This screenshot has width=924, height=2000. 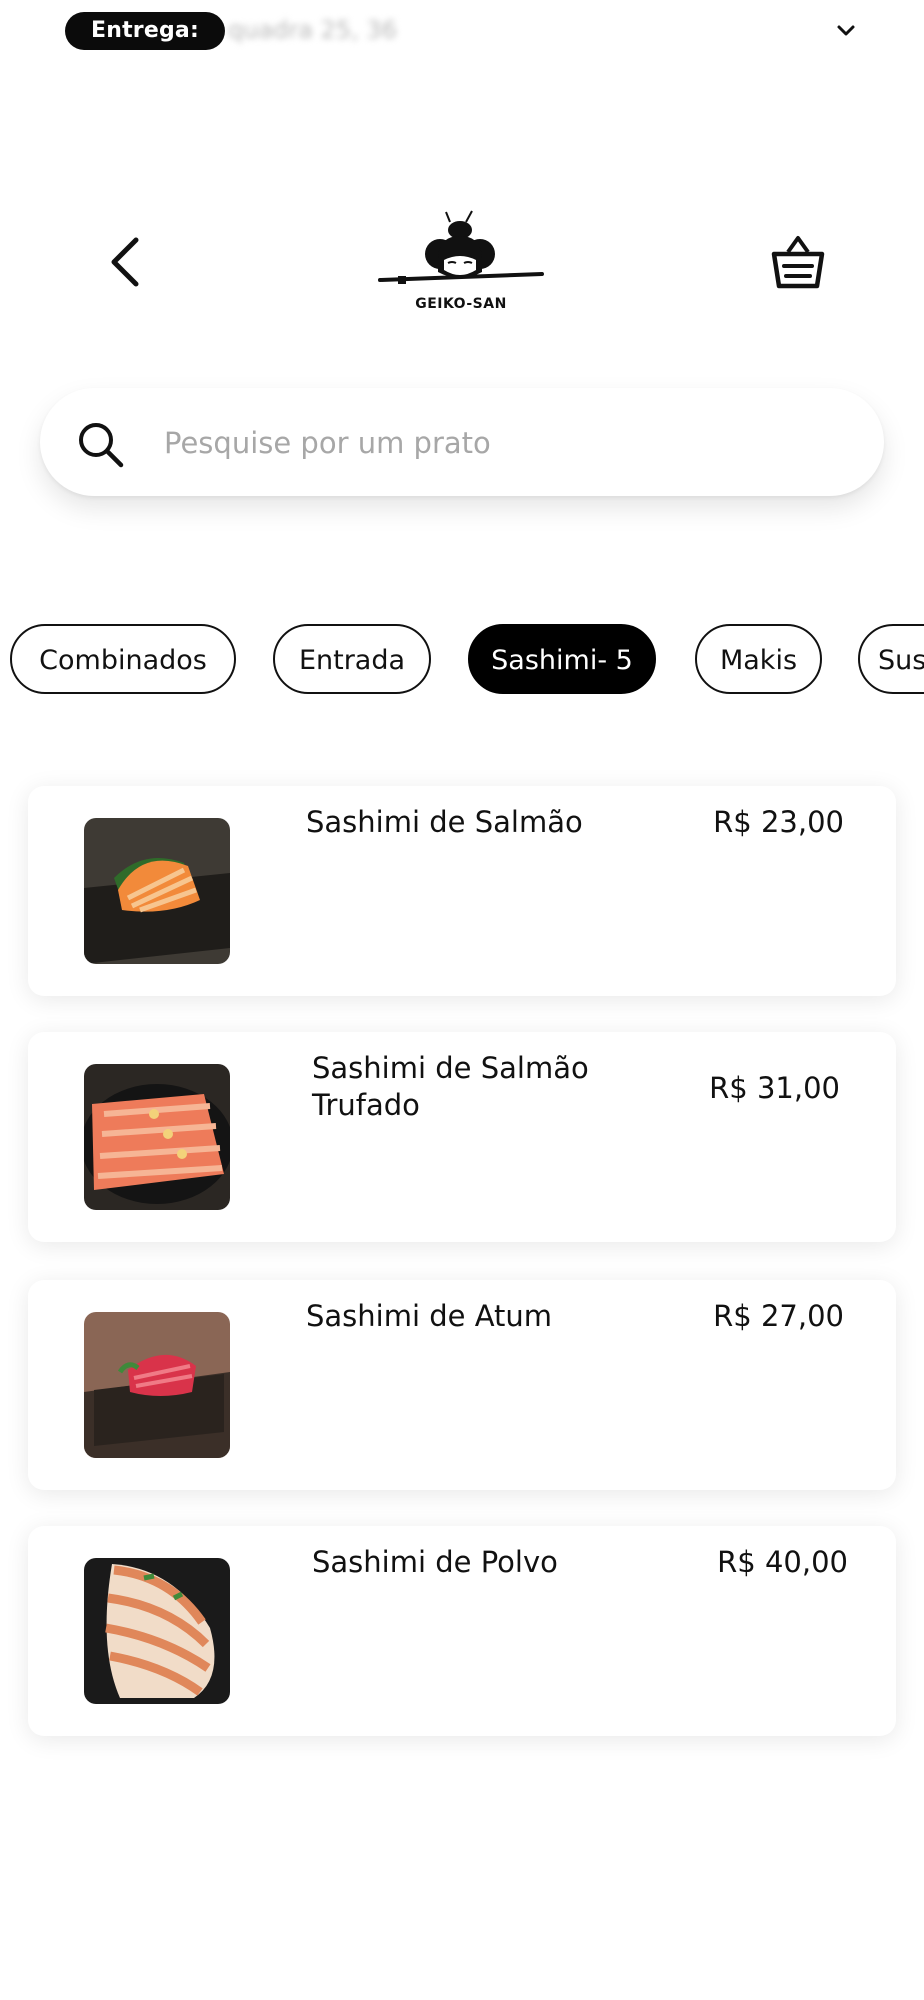 What do you see at coordinates (352, 659) in the screenshot?
I see `tab-entrada: Entrada` at bounding box center [352, 659].